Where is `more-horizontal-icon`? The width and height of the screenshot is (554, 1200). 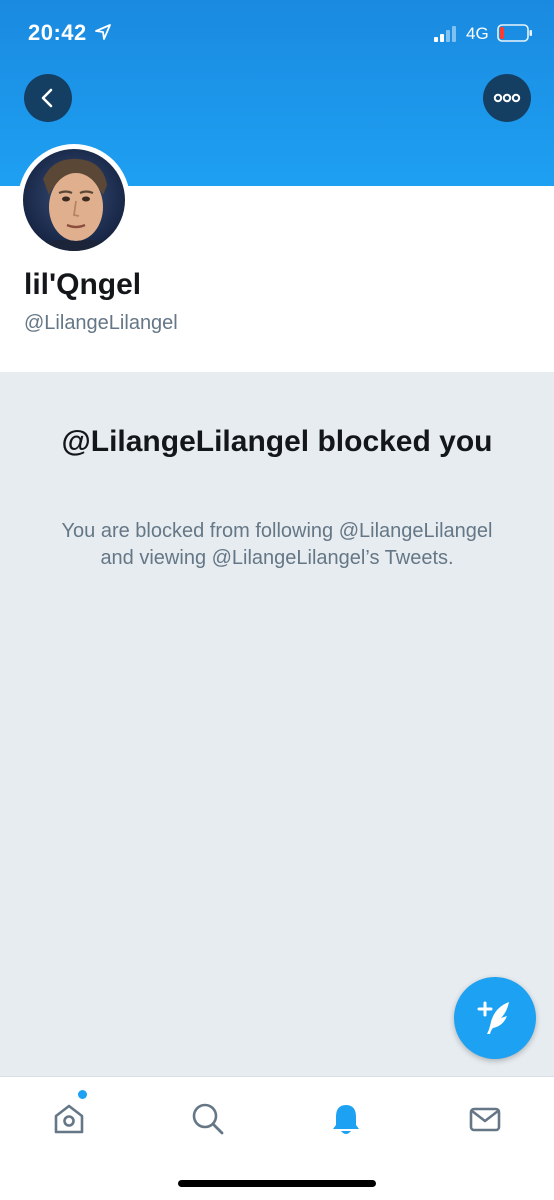
more-horizontal-icon is located at coordinates (507, 98).